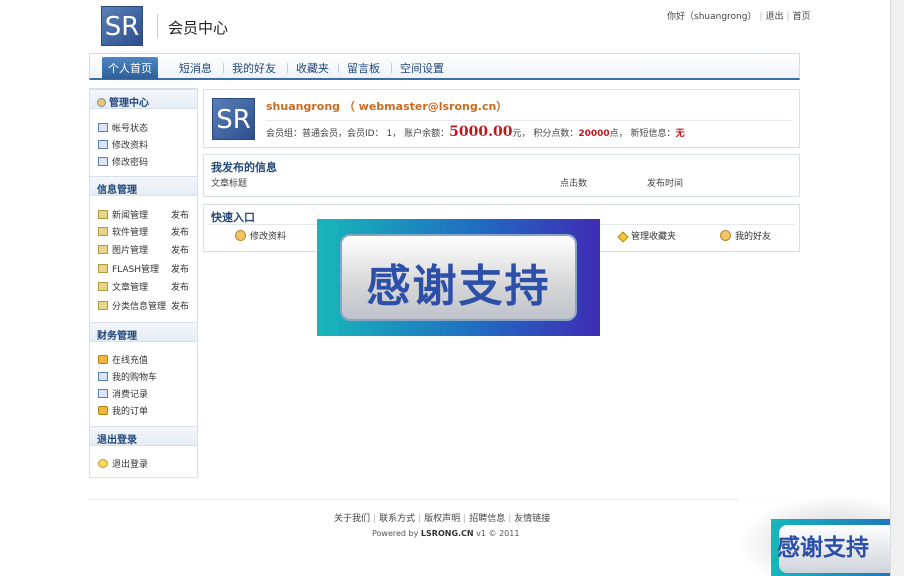 This screenshot has height=576, width=904. What do you see at coordinates (458, 286) in the screenshot?
I see `thanks-overlay-text: 感谢支持` at bounding box center [458, 286].